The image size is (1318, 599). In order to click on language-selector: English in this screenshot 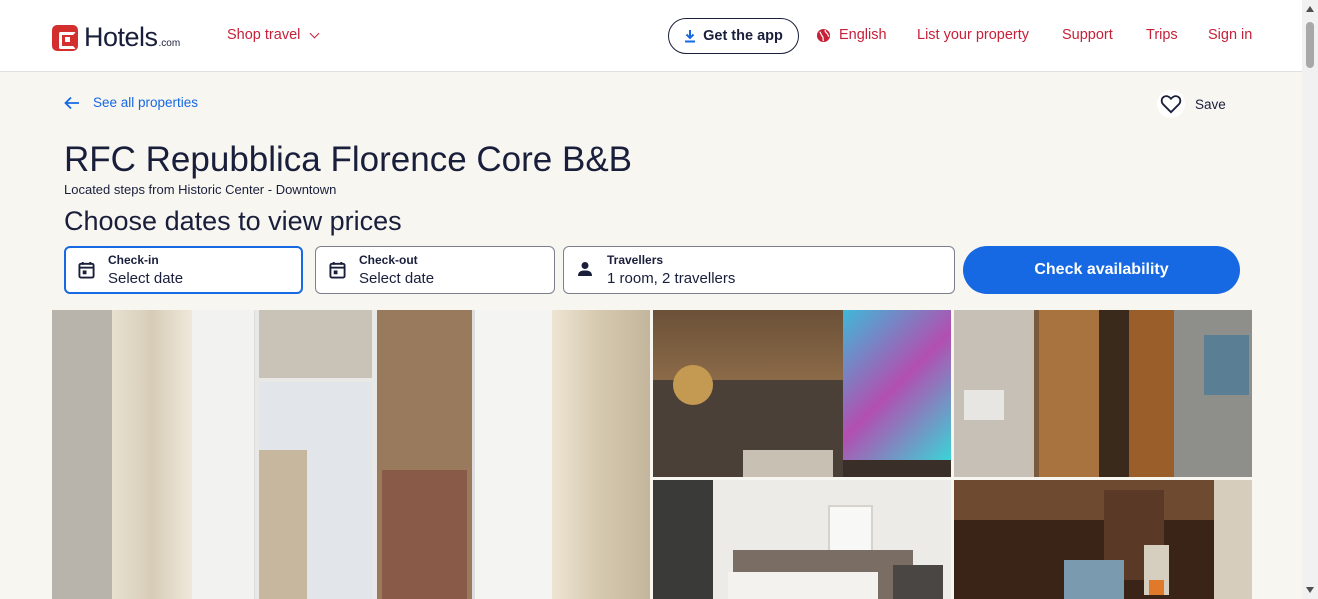, I will do `click(851, 35)`.